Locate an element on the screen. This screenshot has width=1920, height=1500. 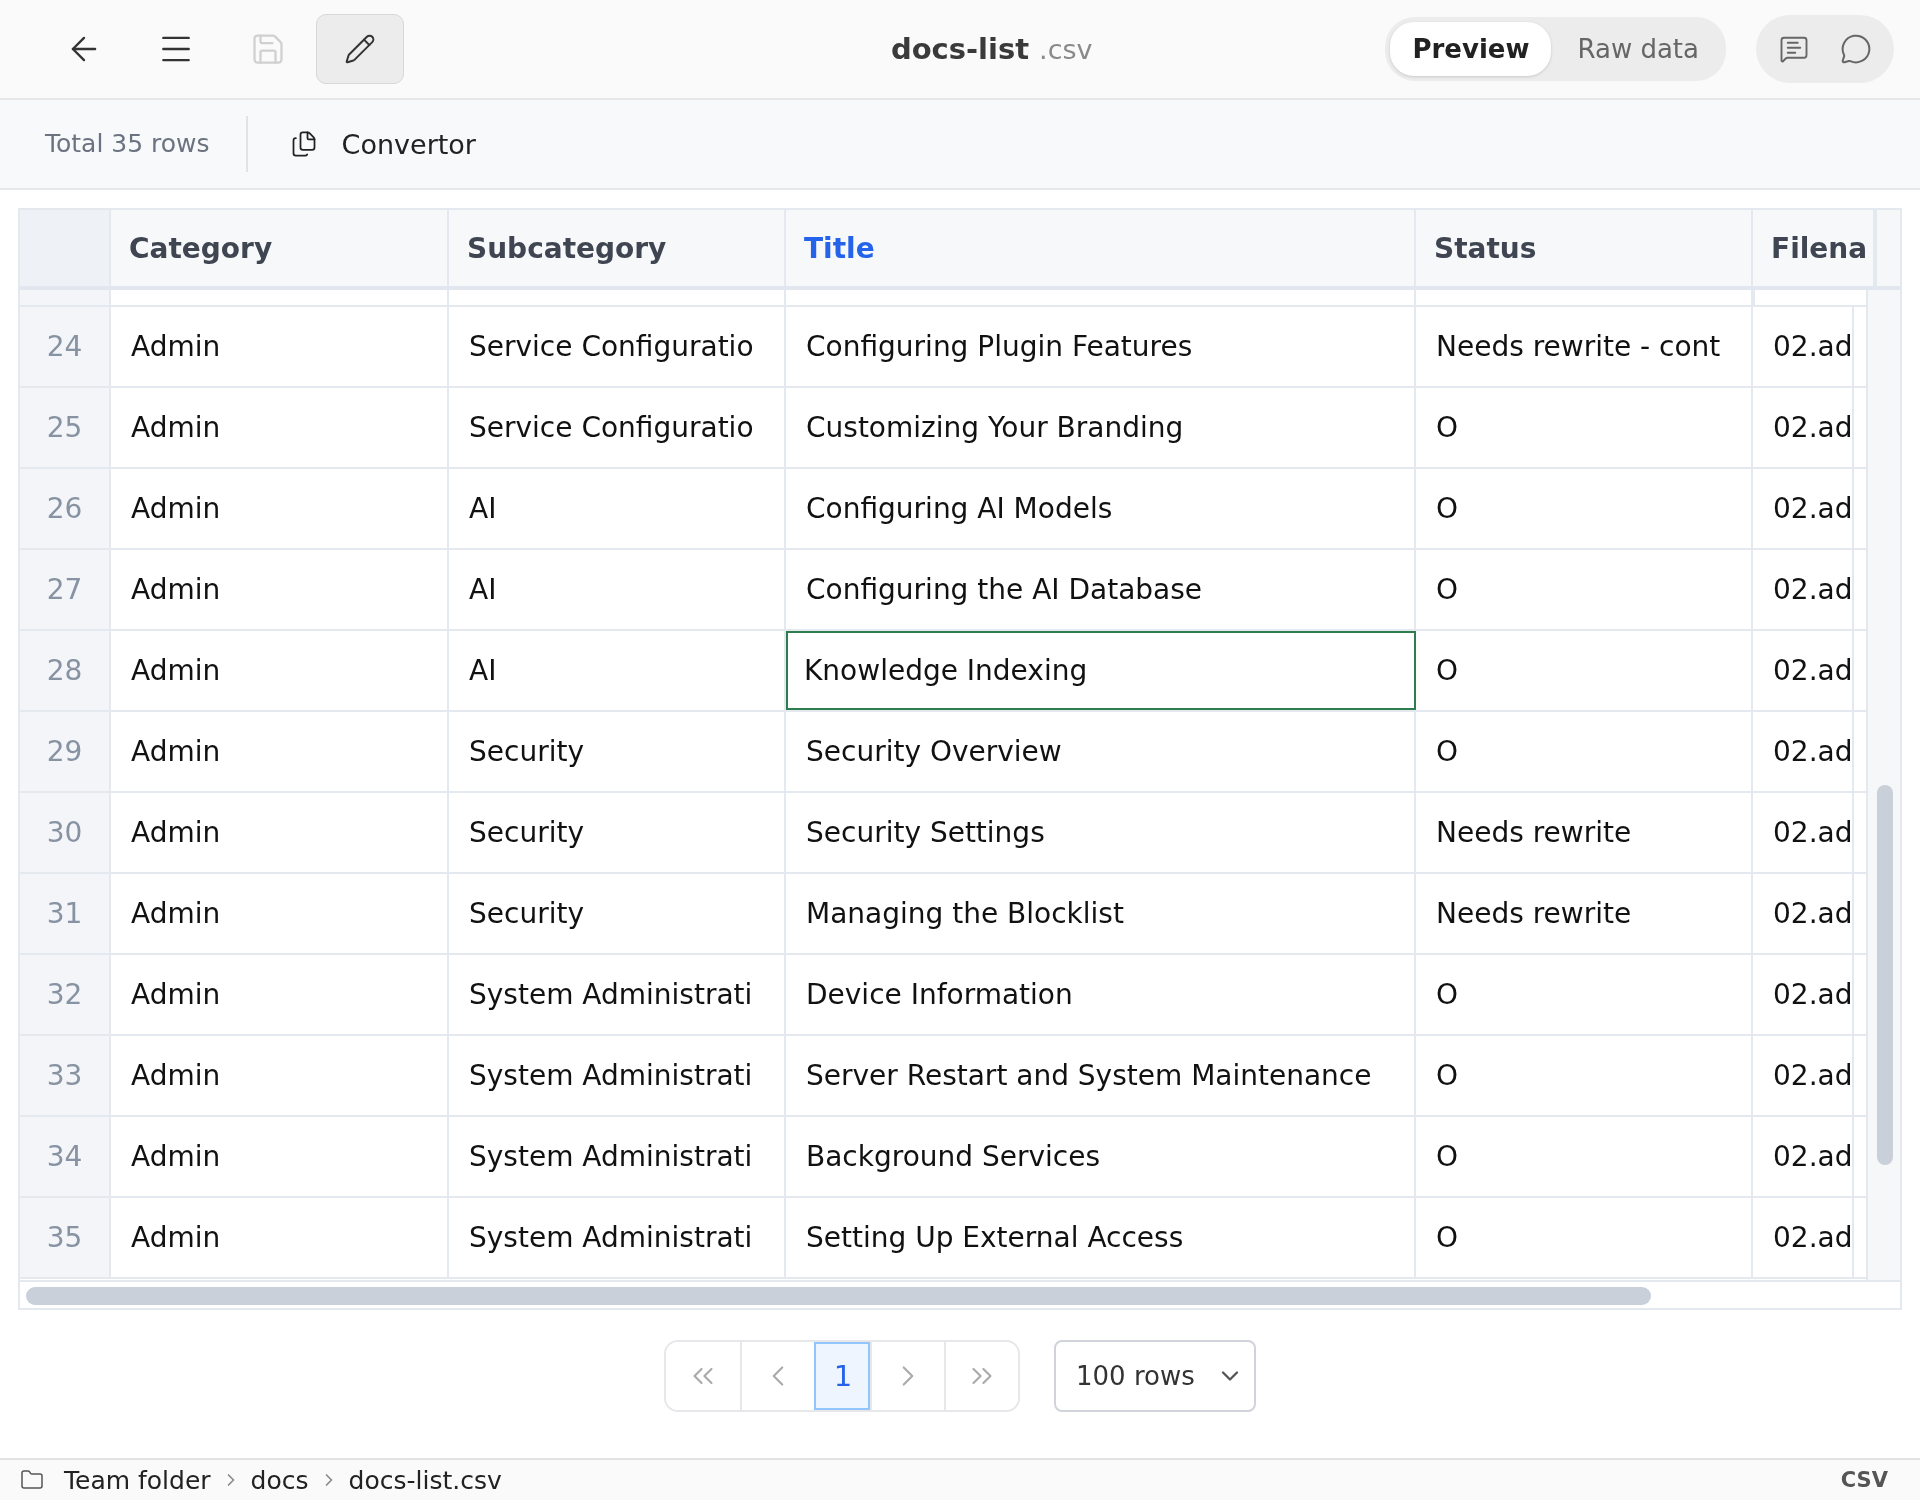
row-number: 31 is located at coordinates (65, 913).